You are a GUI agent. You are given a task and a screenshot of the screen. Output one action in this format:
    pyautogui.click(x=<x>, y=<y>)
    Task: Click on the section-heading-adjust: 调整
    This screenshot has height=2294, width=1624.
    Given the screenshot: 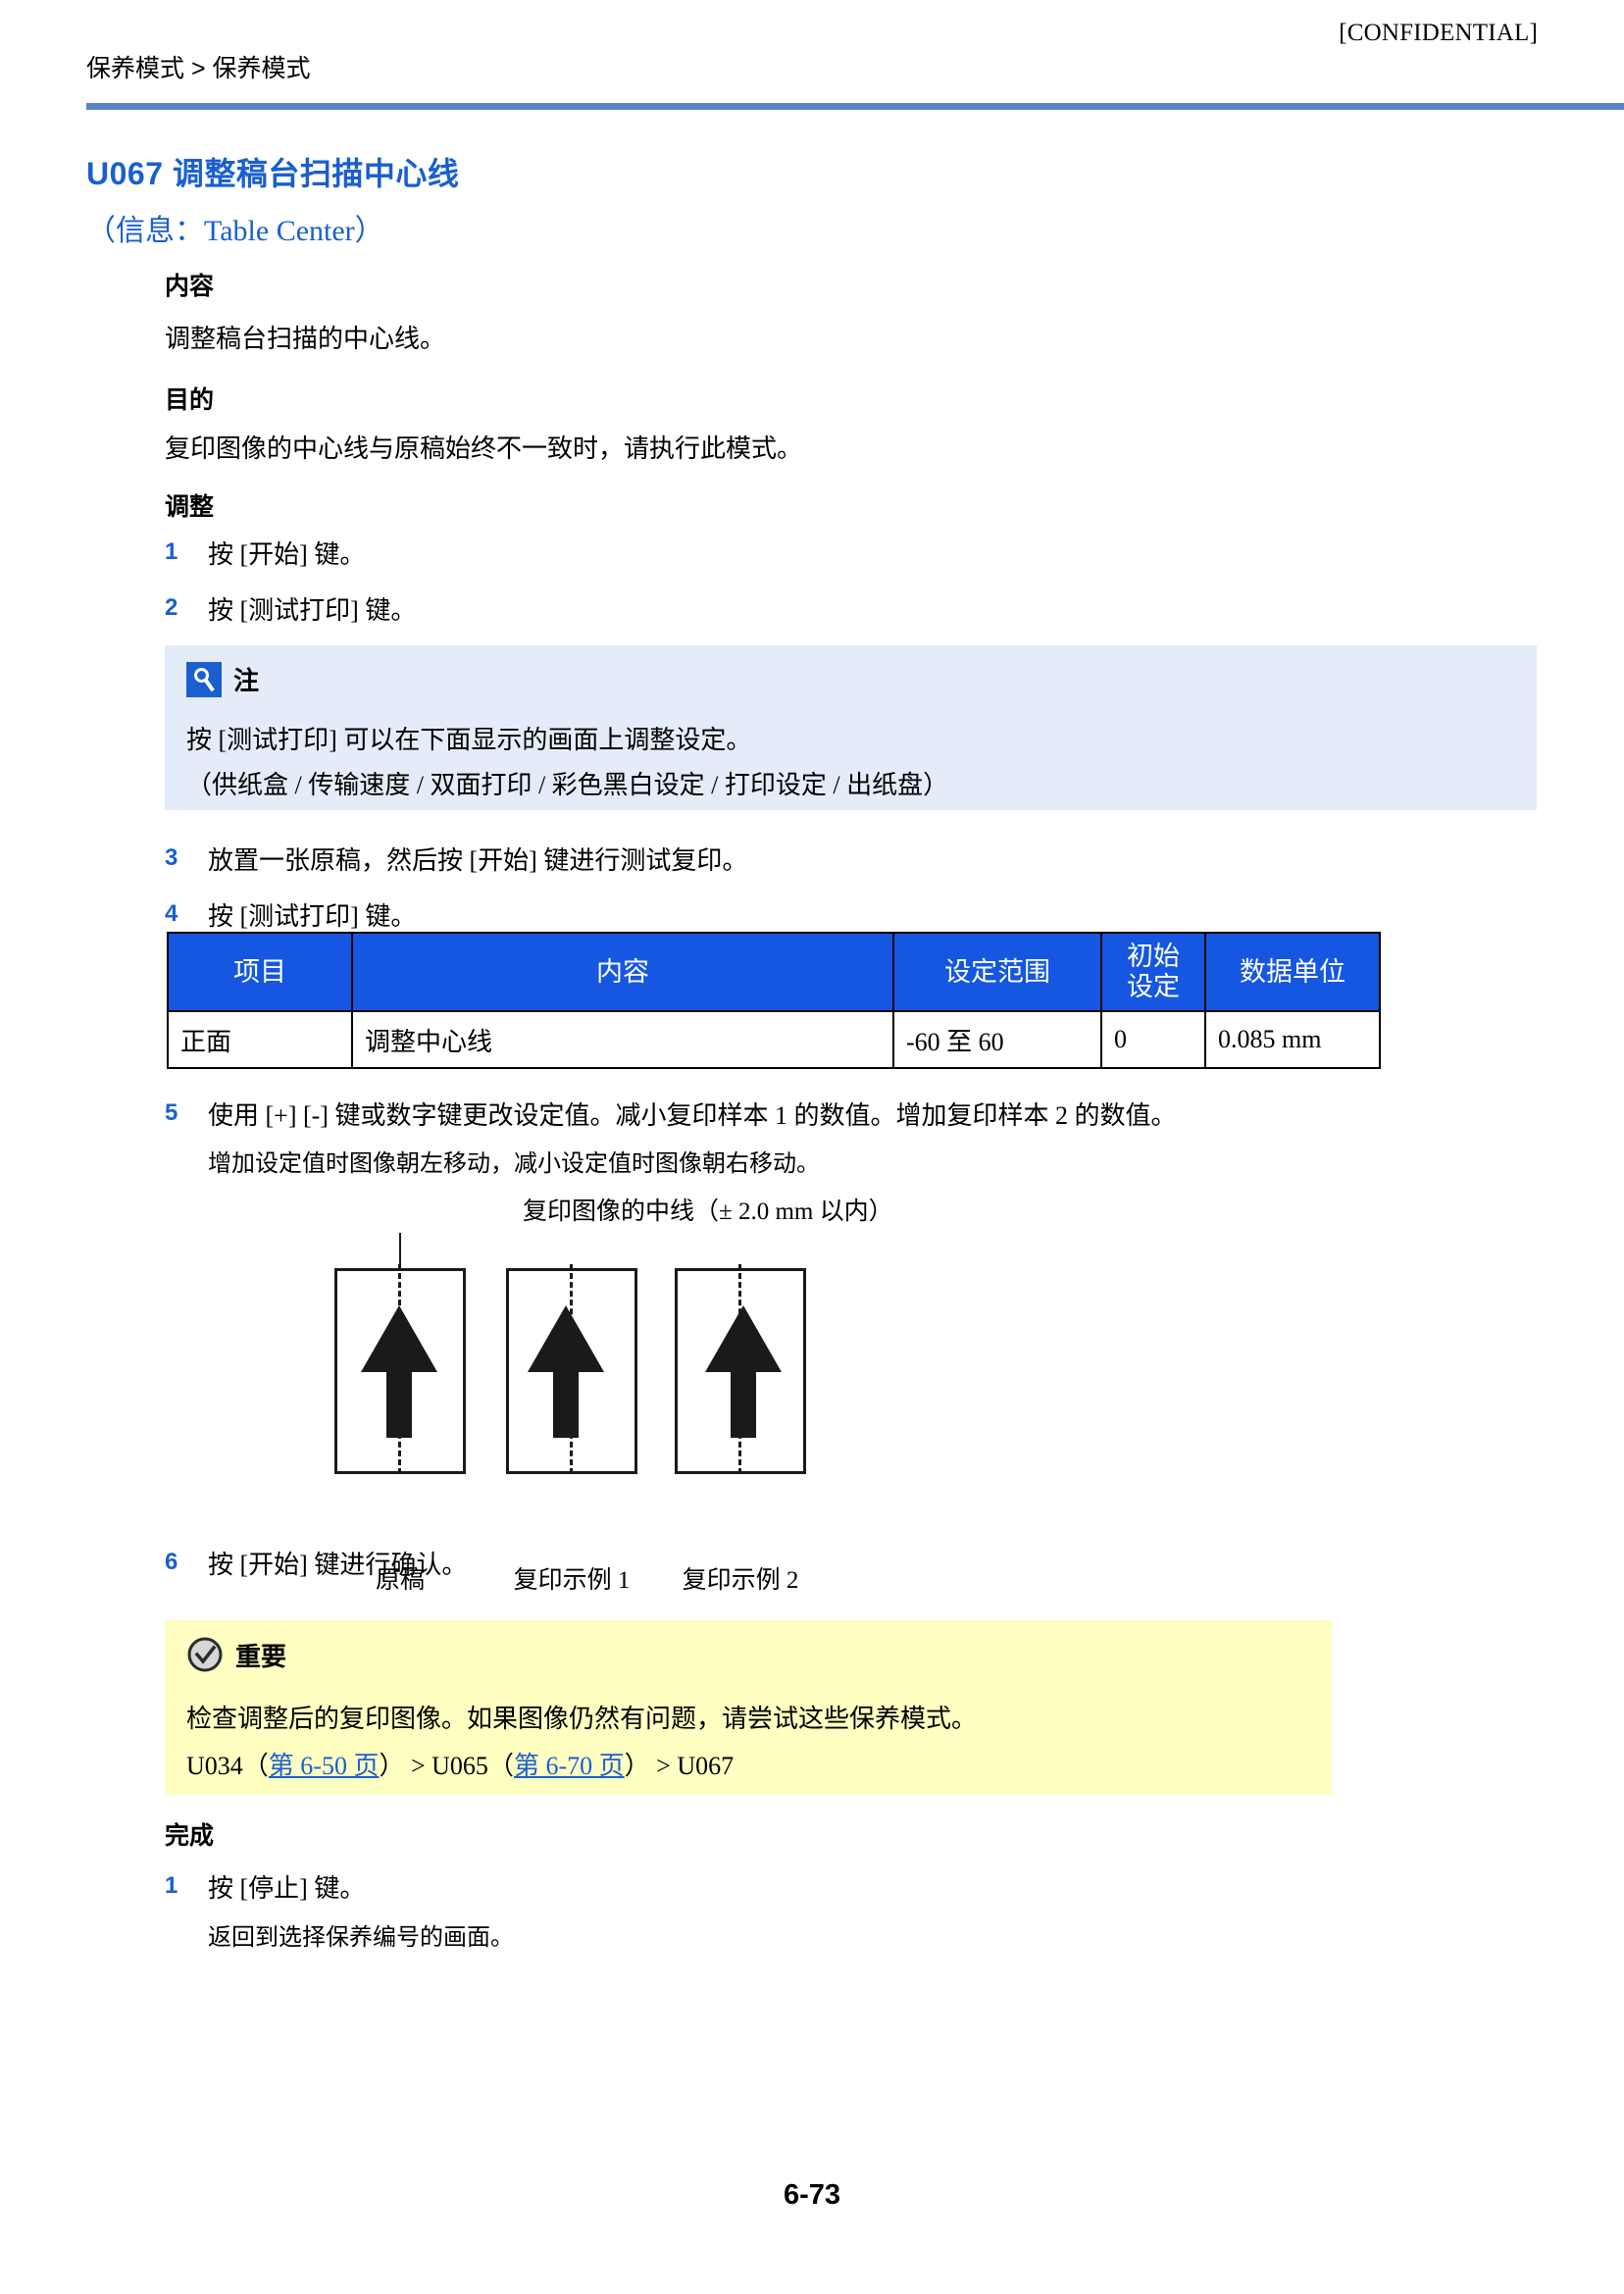 What is the action you would take?
    pyautogui.click(x=190, y=507)
    